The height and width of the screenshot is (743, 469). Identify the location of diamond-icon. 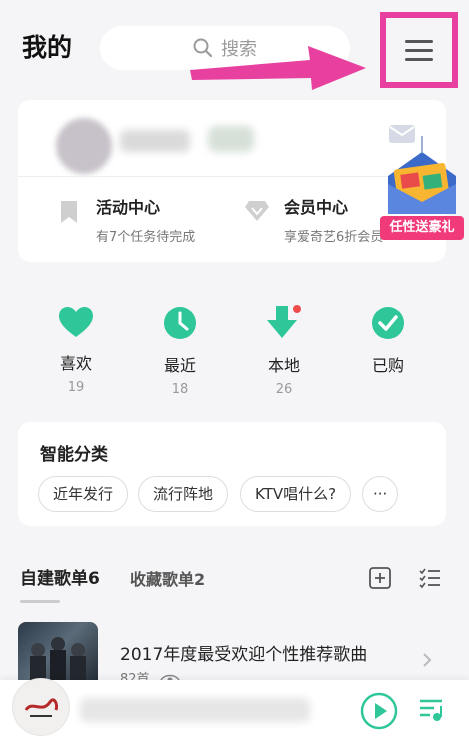
(257, 211).